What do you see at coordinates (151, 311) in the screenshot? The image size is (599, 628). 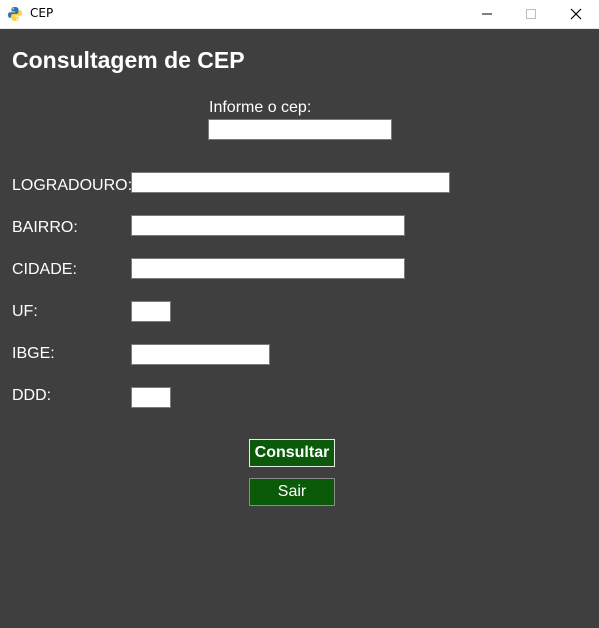 I see `uf-input` at bounding box center [151, 311].